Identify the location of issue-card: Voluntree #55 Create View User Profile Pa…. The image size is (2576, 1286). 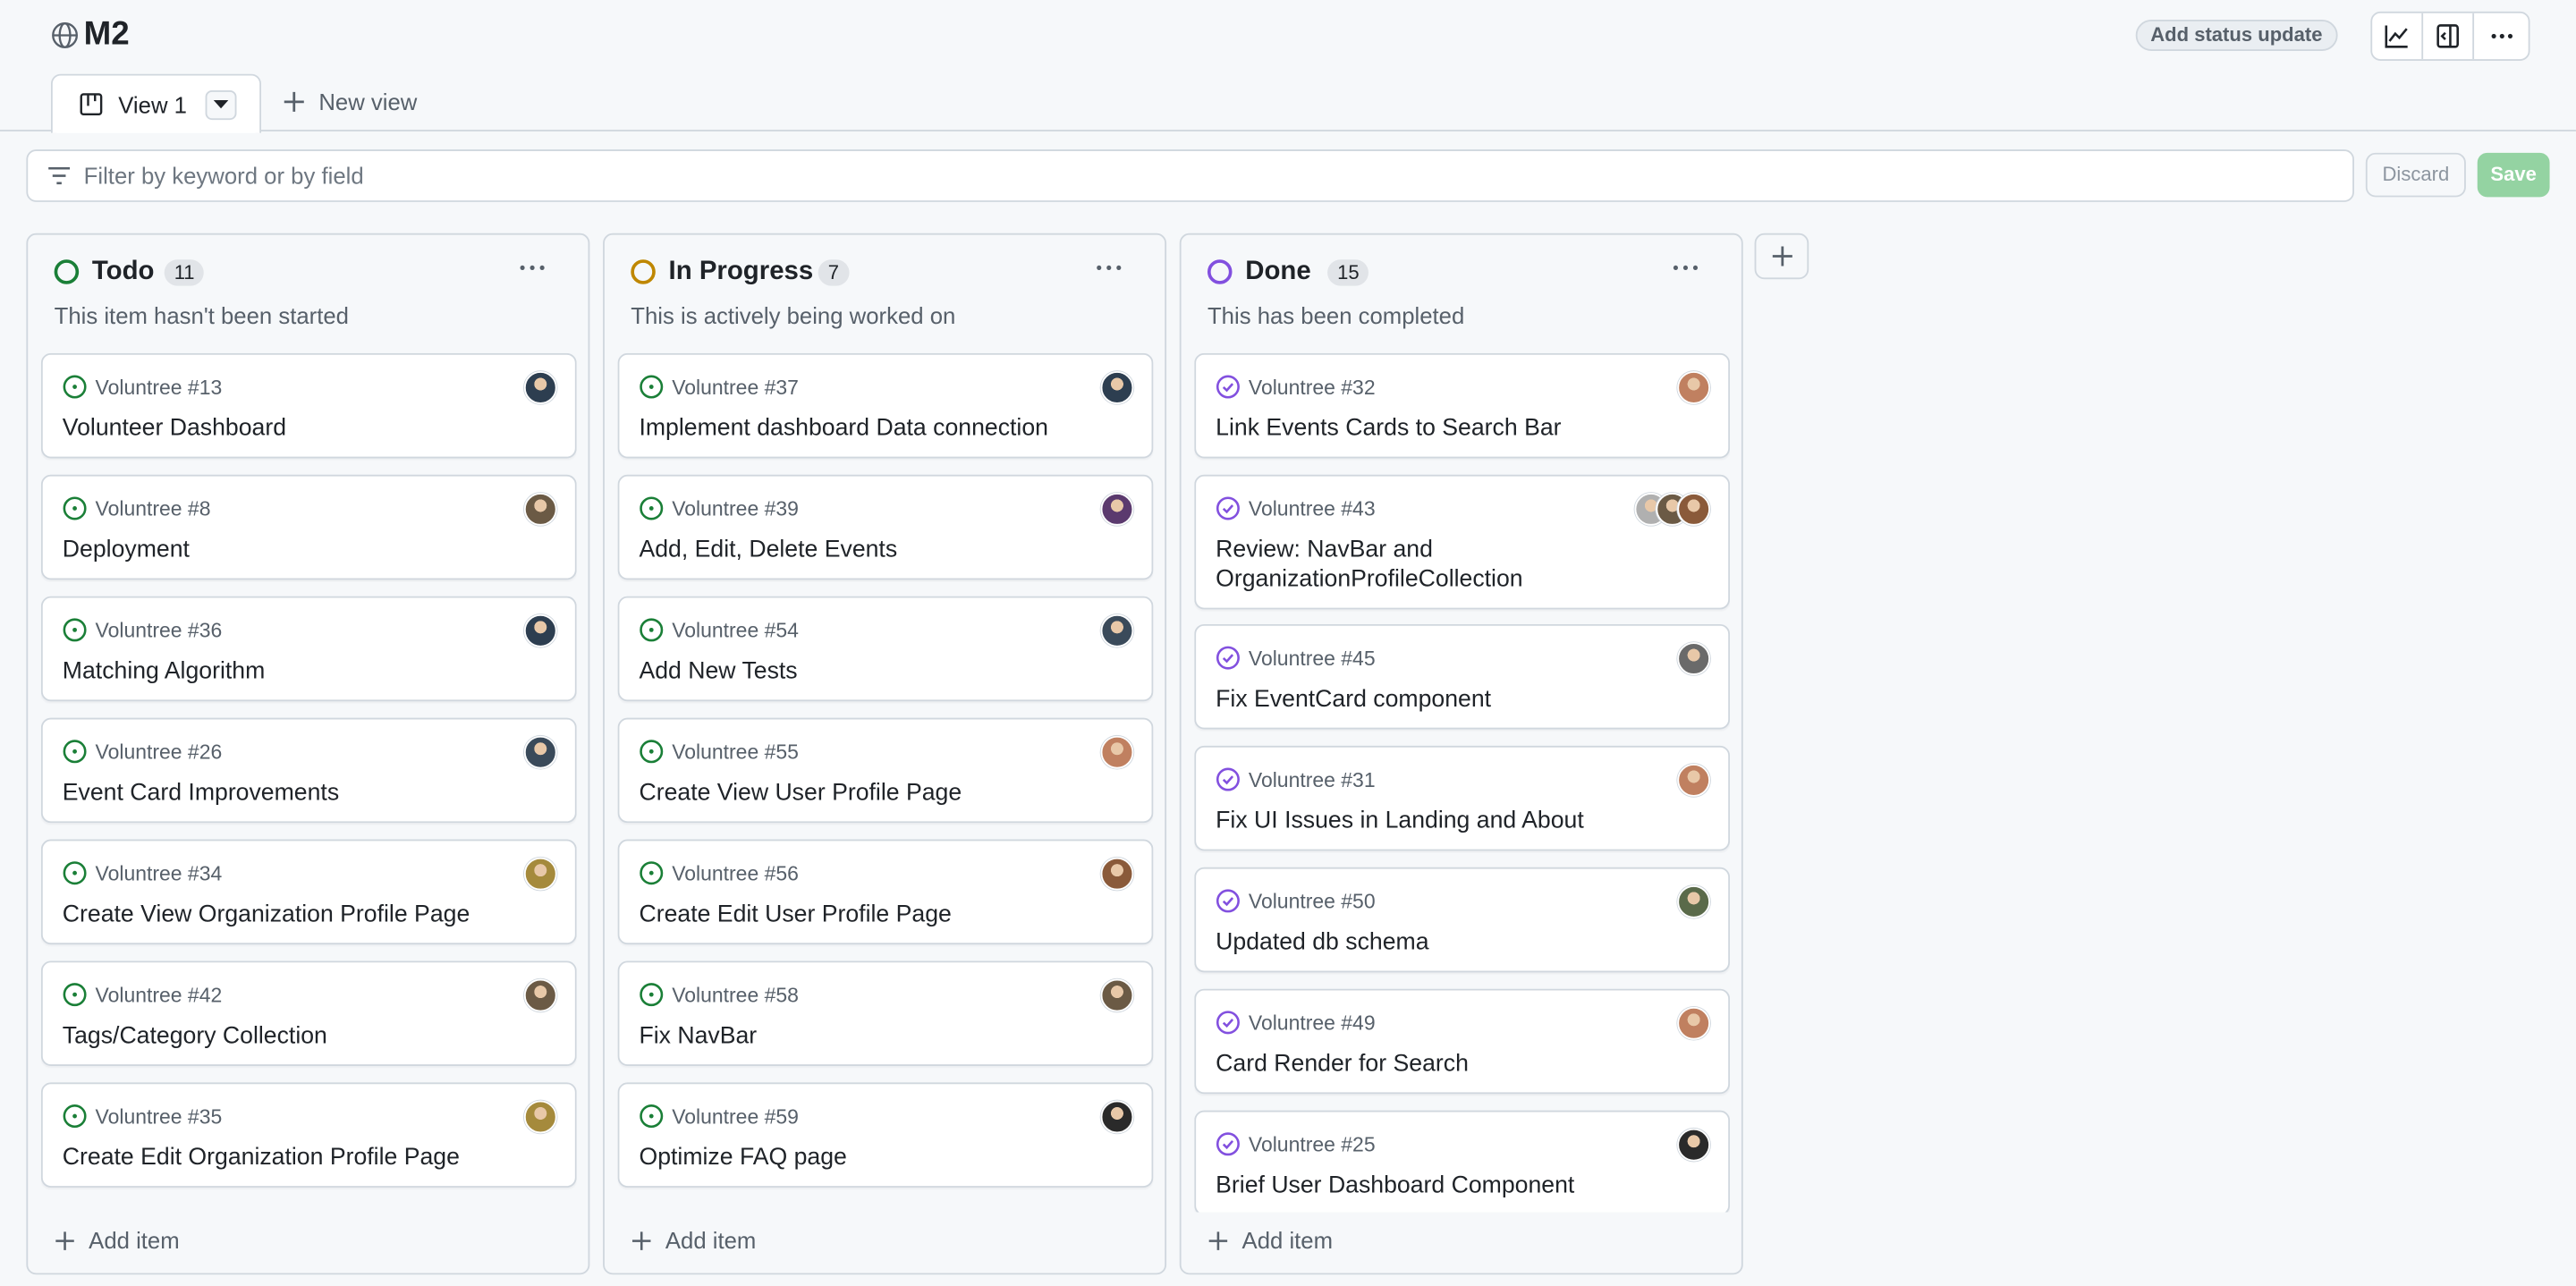
(885, 770).